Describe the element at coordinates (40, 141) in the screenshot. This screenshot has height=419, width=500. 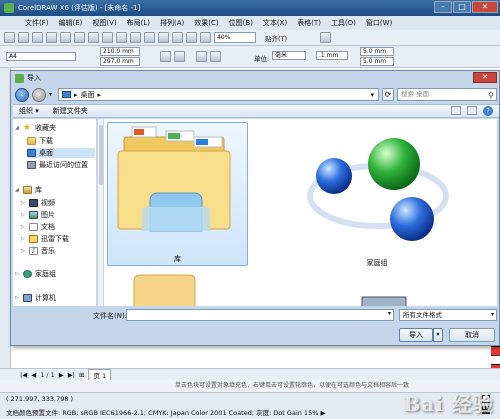
I see `nav-downloads: 下载` at that location.